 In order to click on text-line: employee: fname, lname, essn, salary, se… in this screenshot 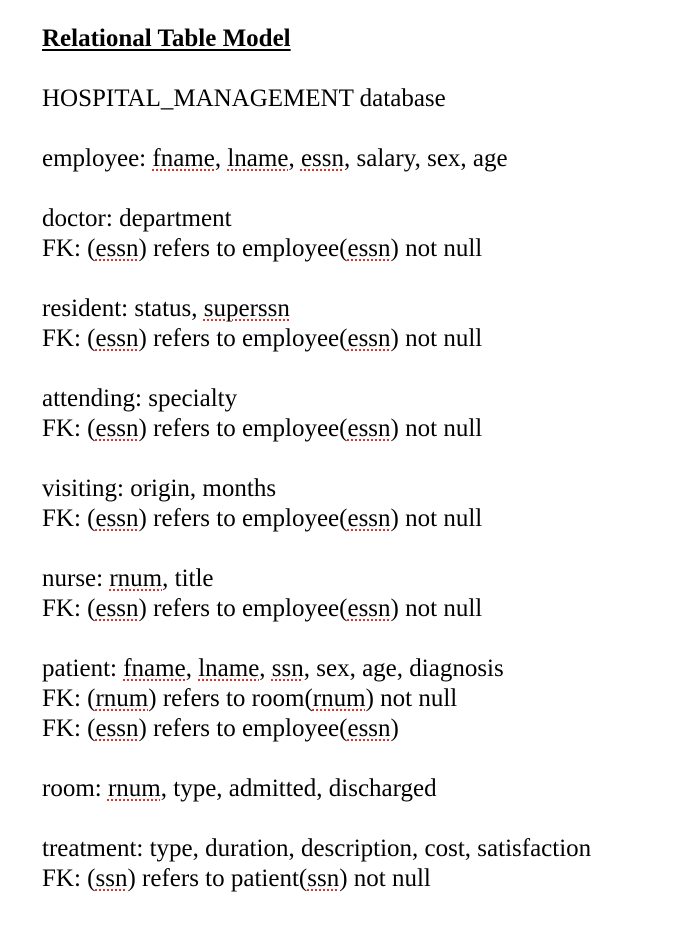, I will do `click(275, 159)`.